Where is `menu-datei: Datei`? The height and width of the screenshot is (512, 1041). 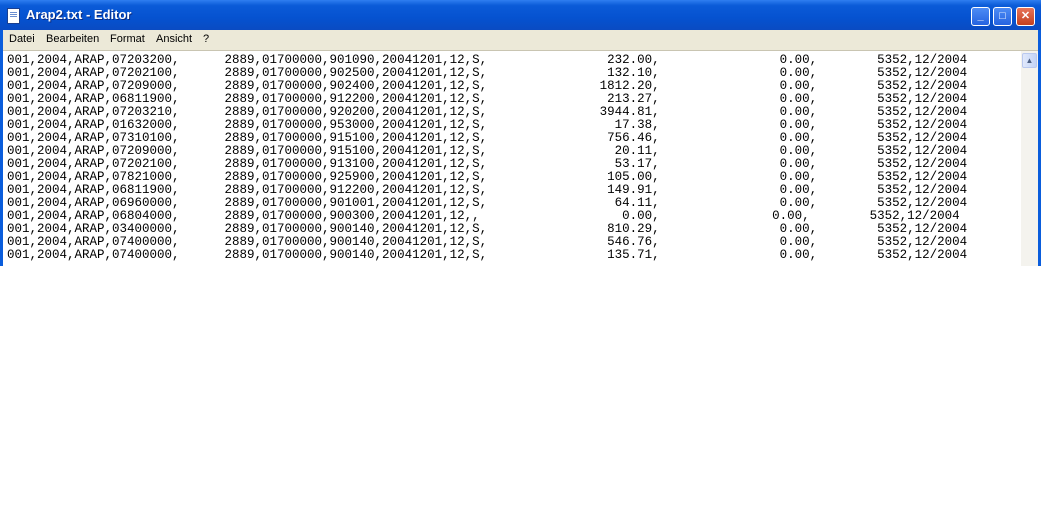 menu-datei: Datei is located at coordinates (22, 39).